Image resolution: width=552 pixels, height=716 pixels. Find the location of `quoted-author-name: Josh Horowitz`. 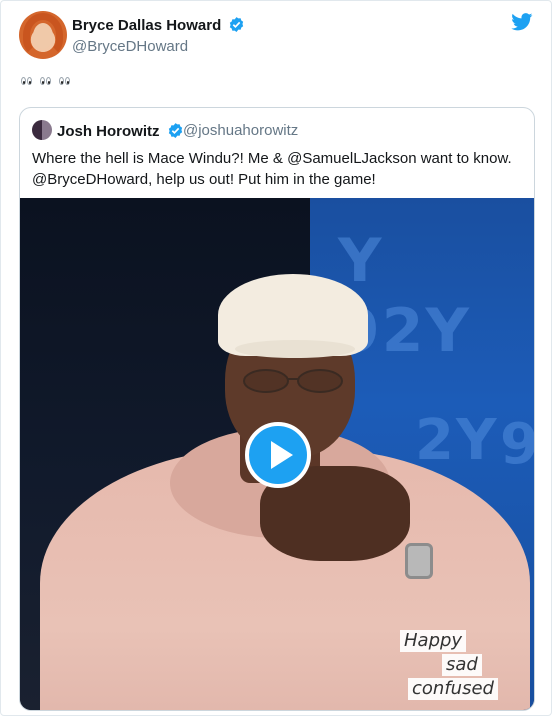

quoted-author-name: Josh Horowitz is located at coordinates (120, 131).